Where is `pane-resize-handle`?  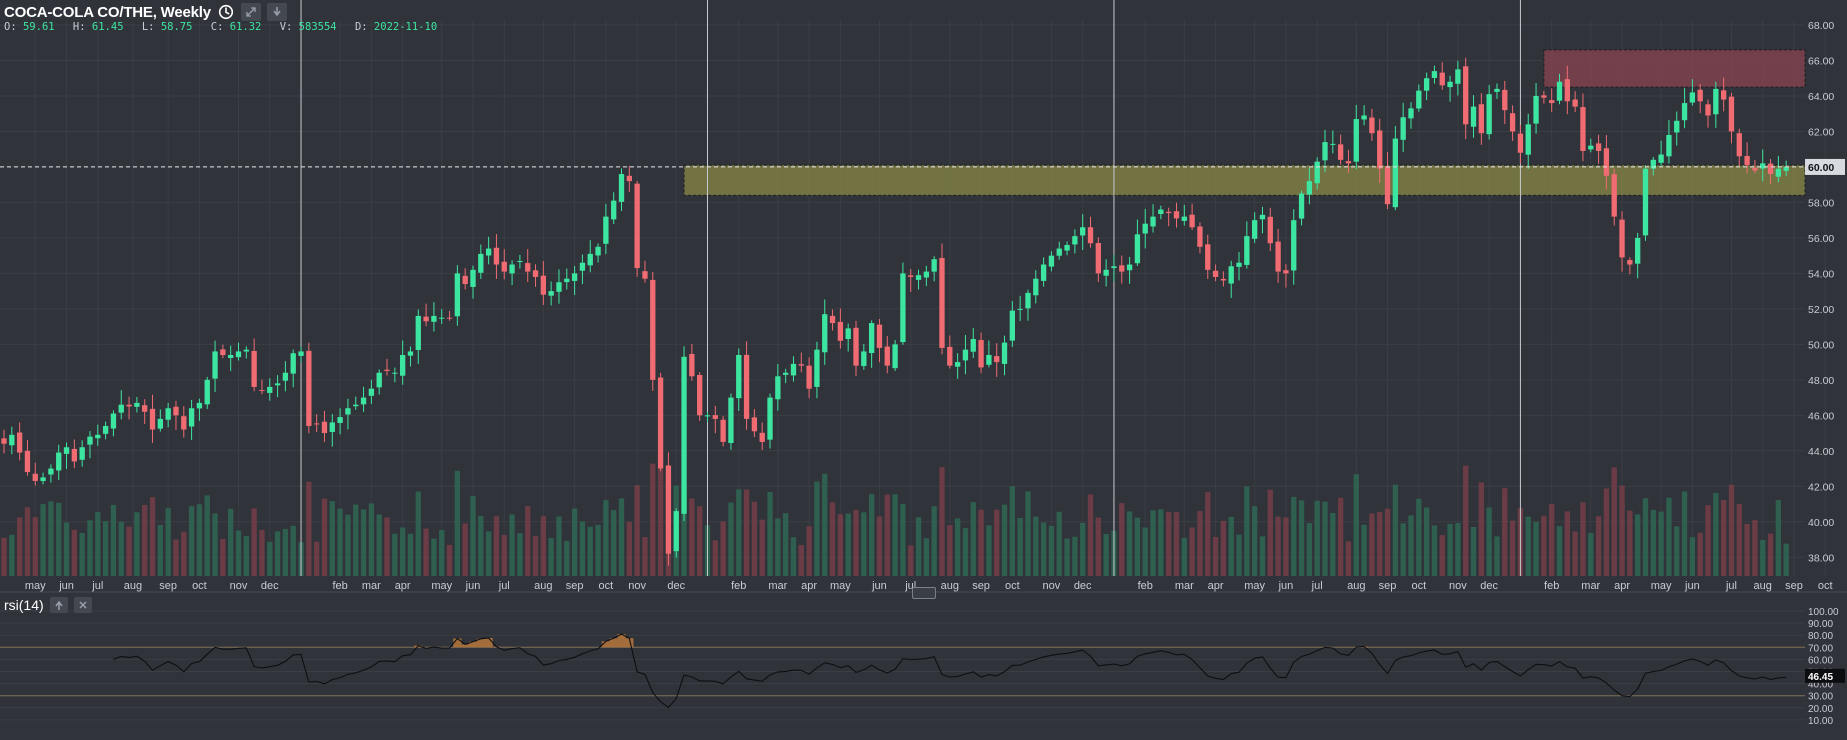 pane-resize-handle is located at coordinates (924, 593).